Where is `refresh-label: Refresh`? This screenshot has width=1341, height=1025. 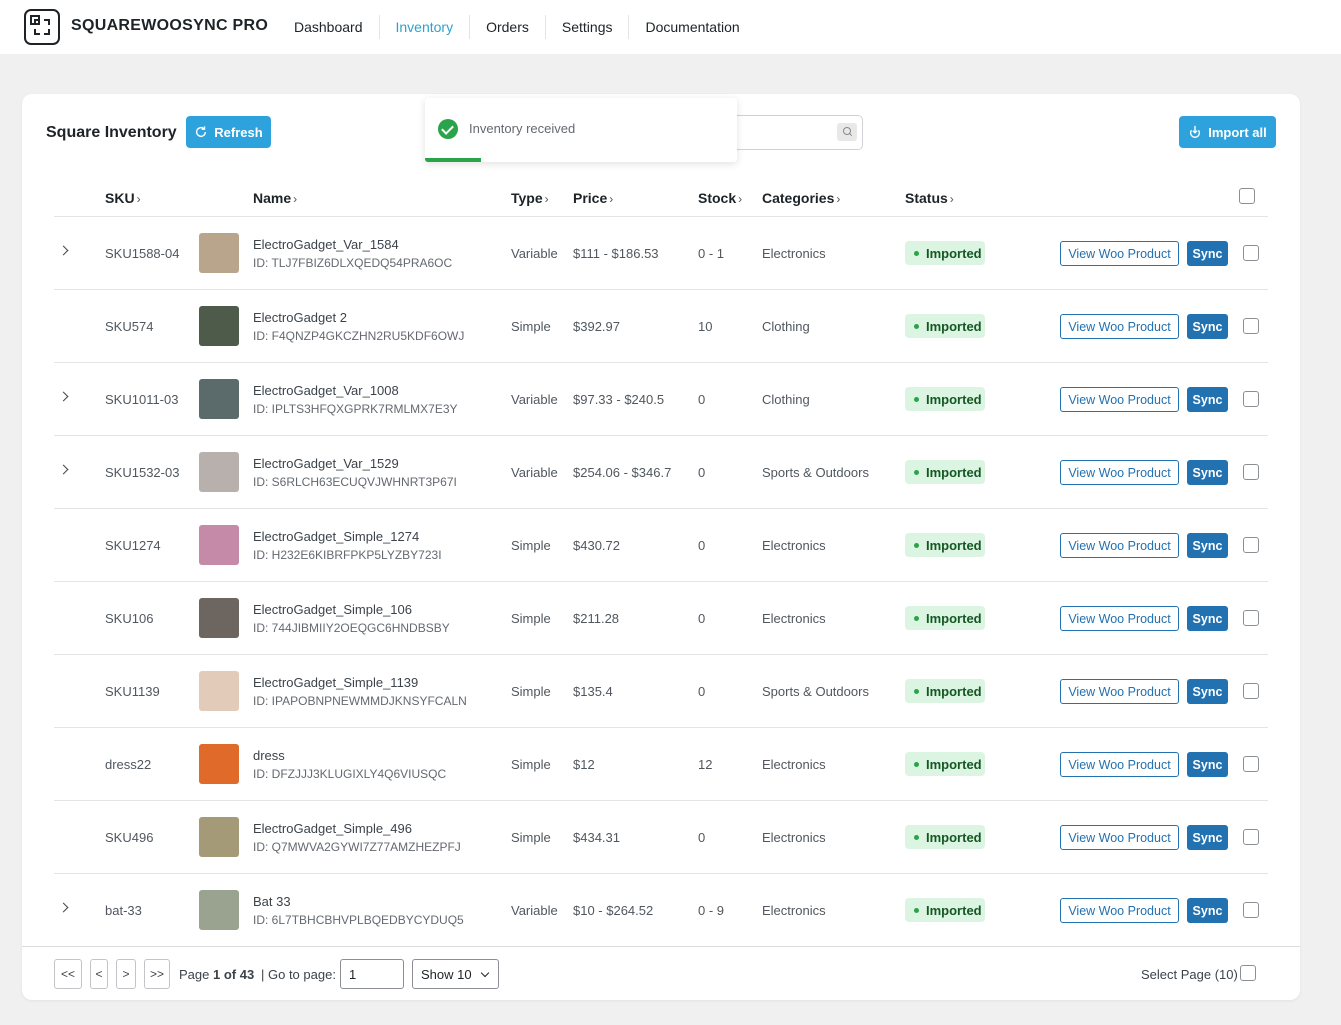 refresh-label: Refresh is located at coordinates (238, 132).